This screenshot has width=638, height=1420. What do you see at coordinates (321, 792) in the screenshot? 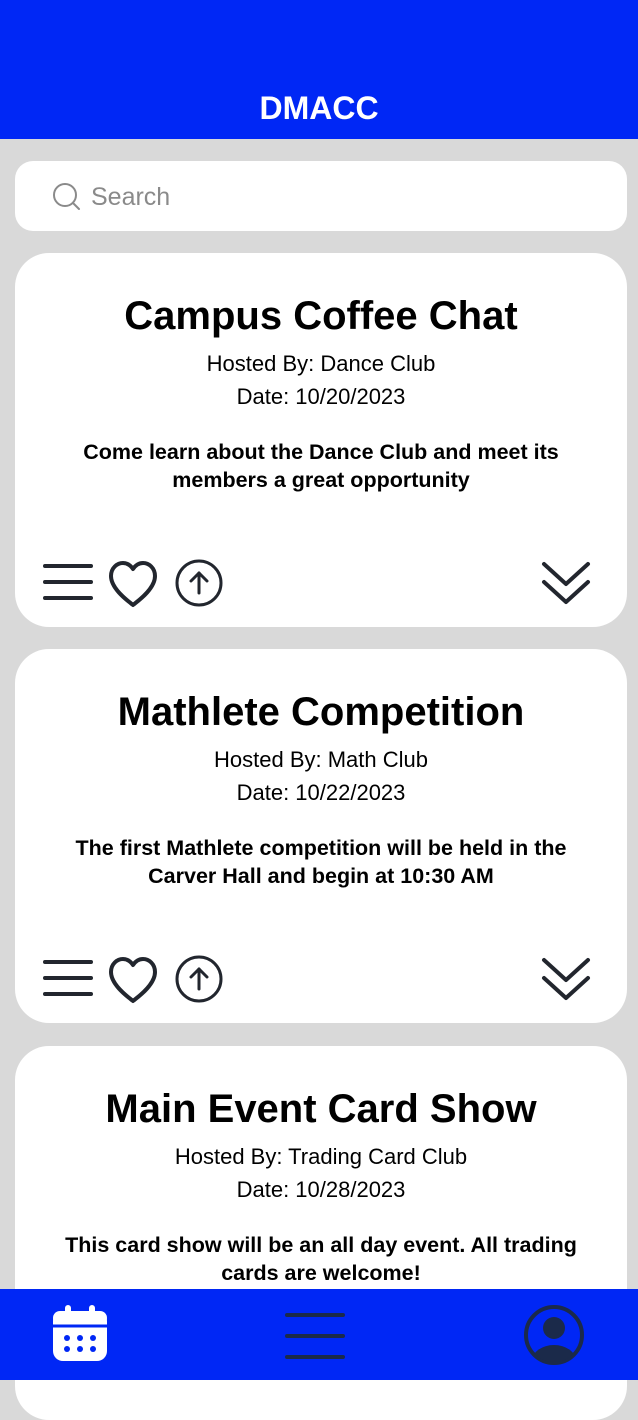
I see `event-date: Date: 10/22/2023` at bounding box center [321, 792].